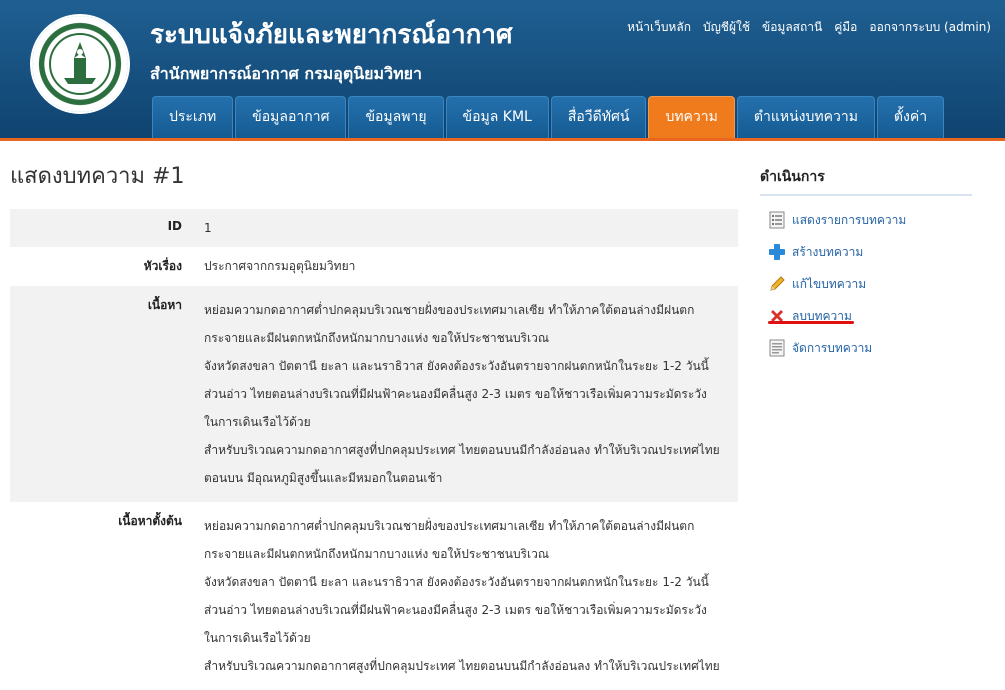 The image size is (1005, 690). What do you see at coordinates (257, 422) in the screenshot?
I see `content-line: ในการเดินเรือไว้ด้วย` at bounding box center [257, 422].